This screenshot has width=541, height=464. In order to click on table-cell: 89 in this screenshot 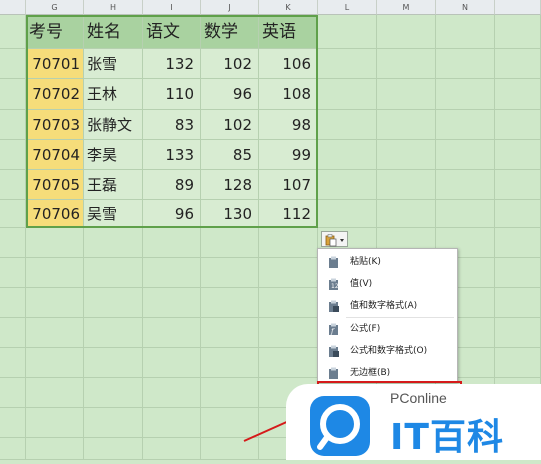, I will do `click(172, 185)`.